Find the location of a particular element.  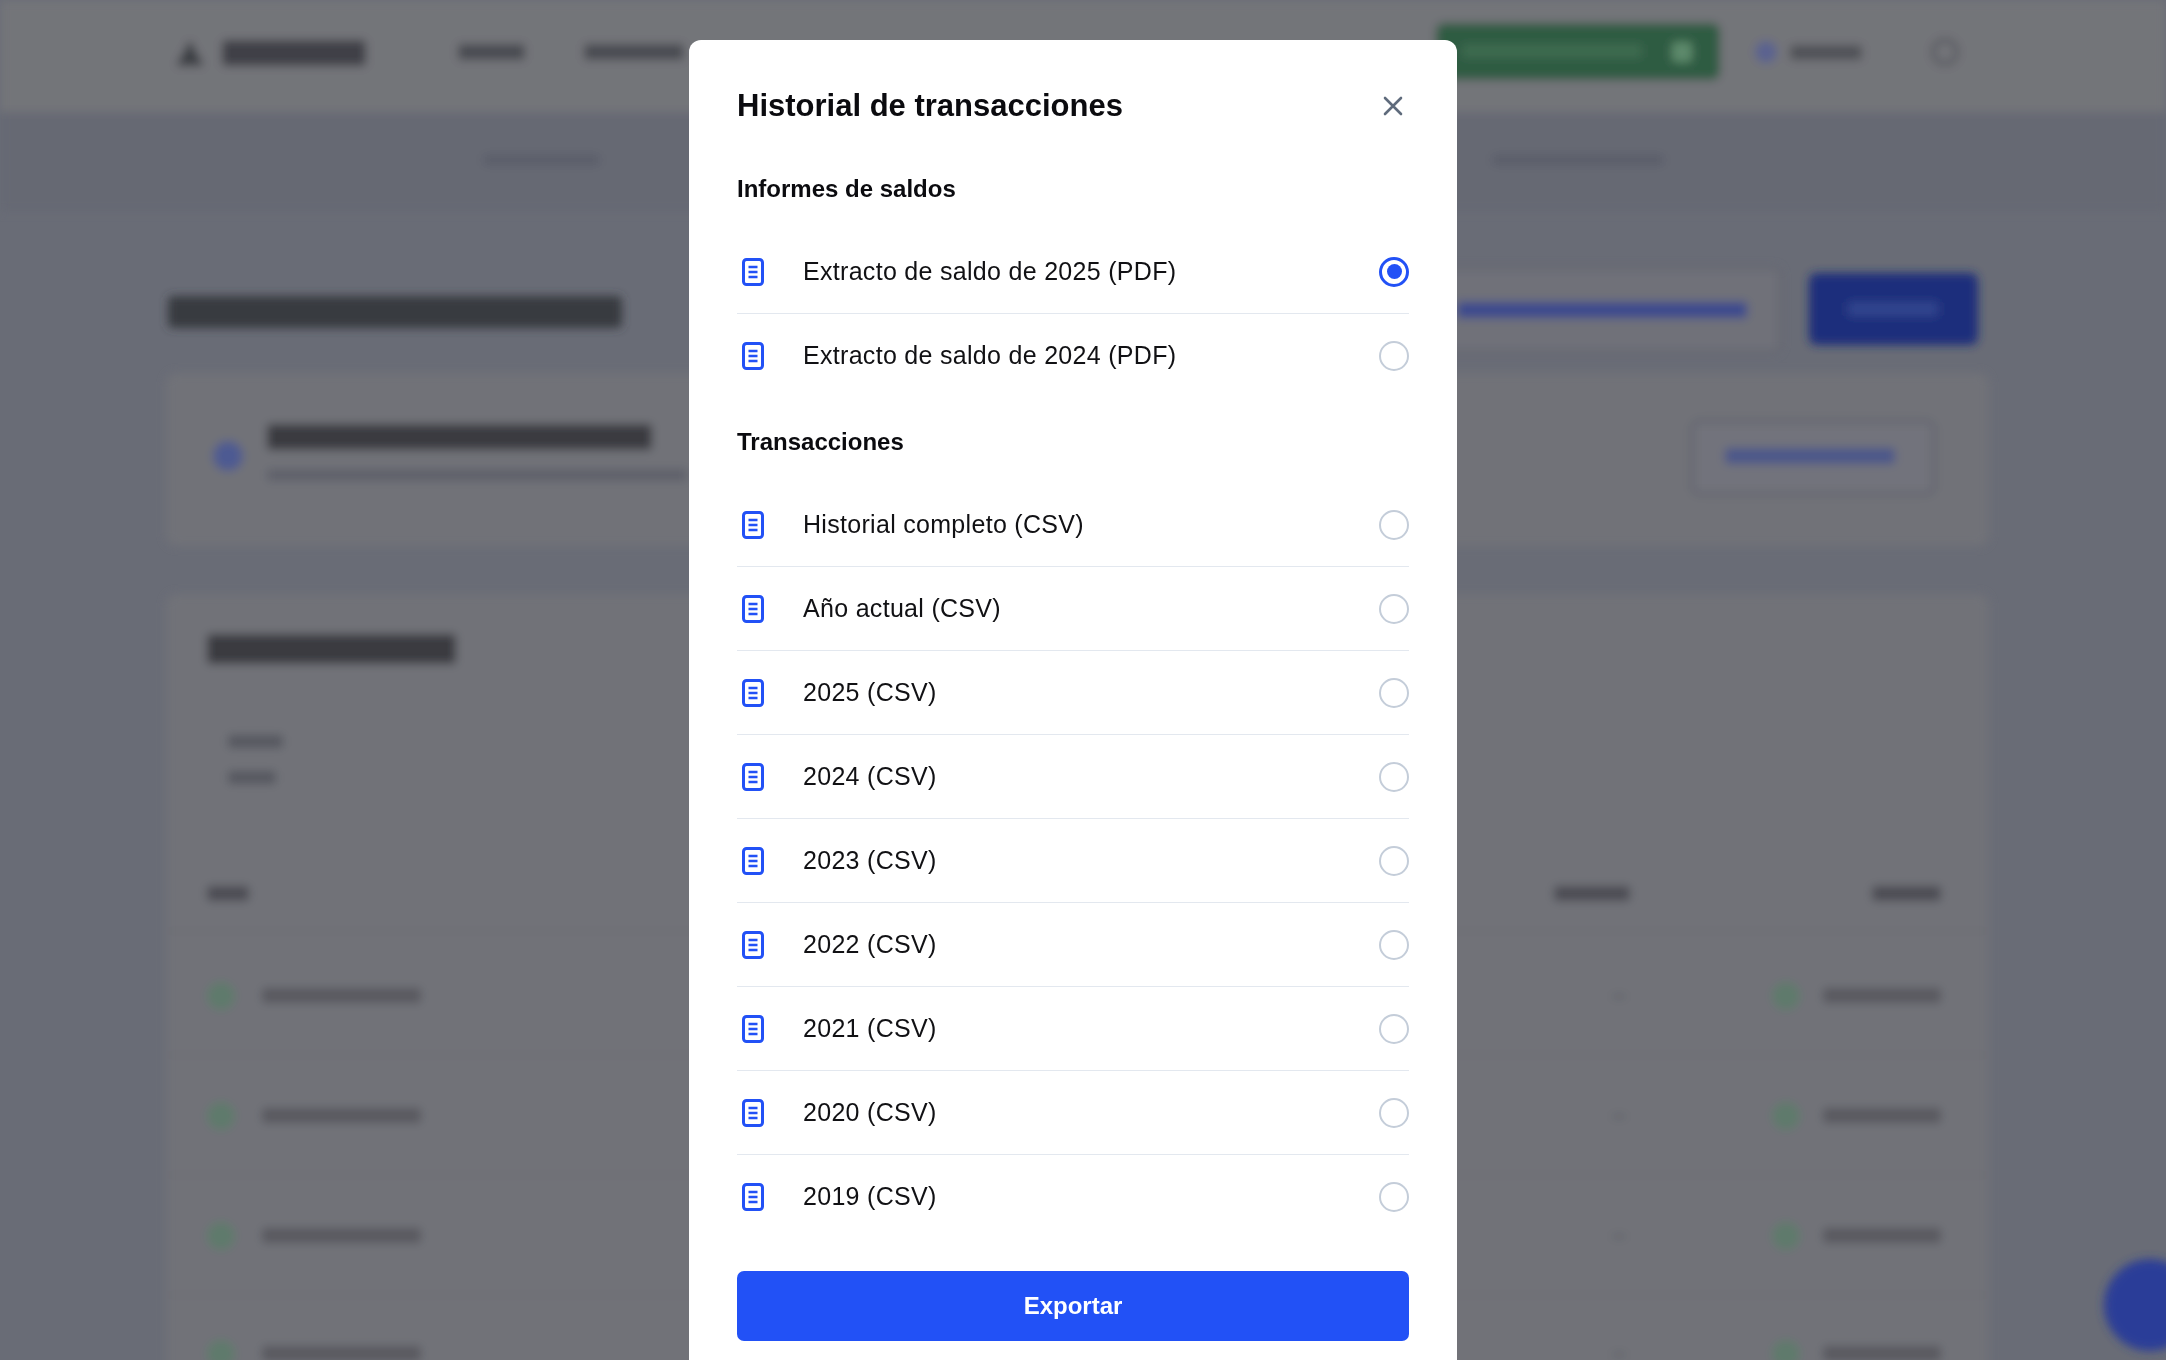

dialog-title: Historial de transacciones is located at coordinates (930, 106).